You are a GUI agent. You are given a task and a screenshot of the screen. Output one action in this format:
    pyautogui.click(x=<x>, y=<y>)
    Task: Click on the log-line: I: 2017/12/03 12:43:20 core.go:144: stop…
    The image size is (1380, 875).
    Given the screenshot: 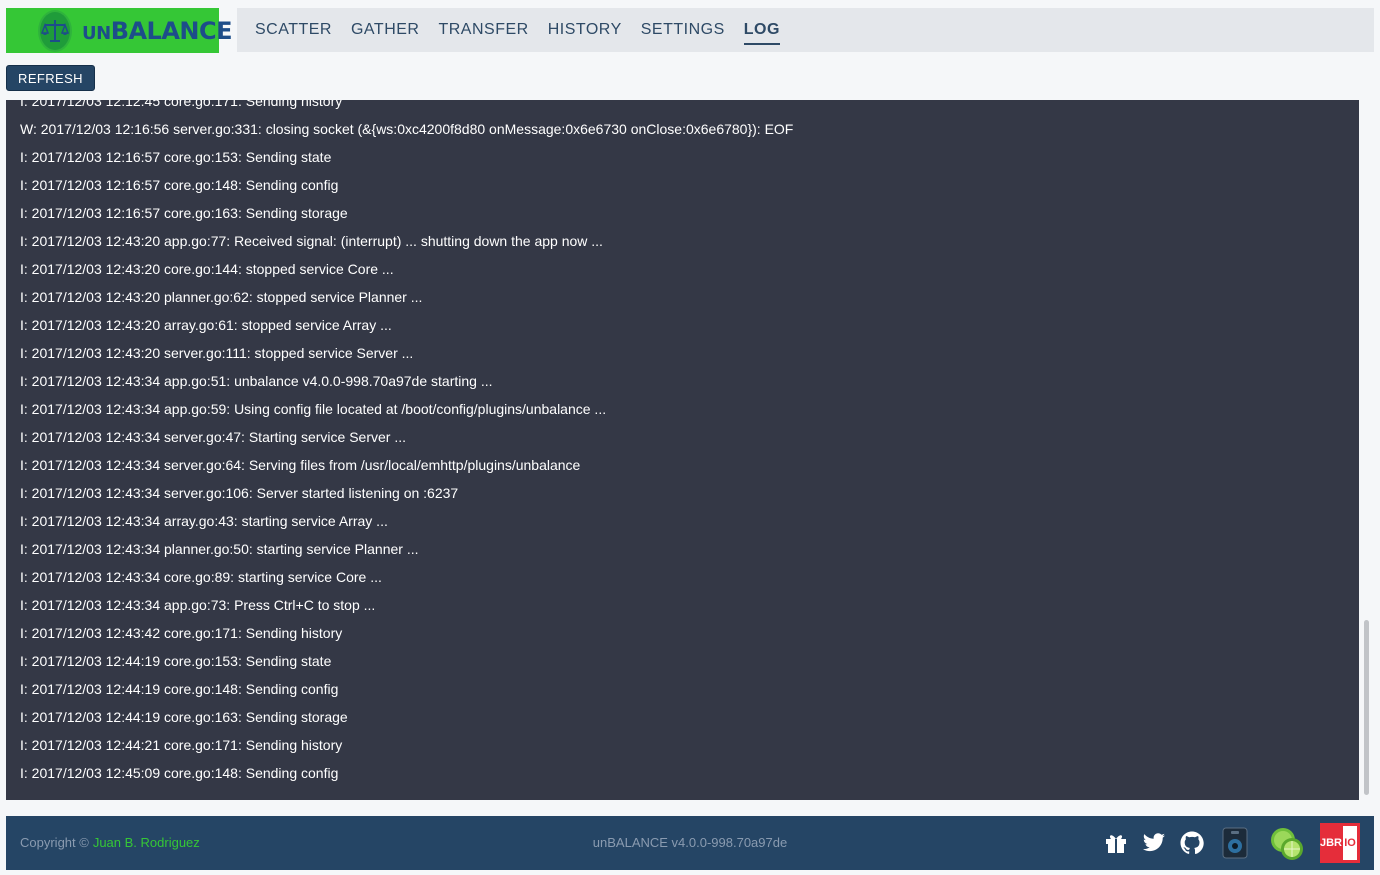 What is the action you would take?
    pyautogui.click(x=207, y=269)
    